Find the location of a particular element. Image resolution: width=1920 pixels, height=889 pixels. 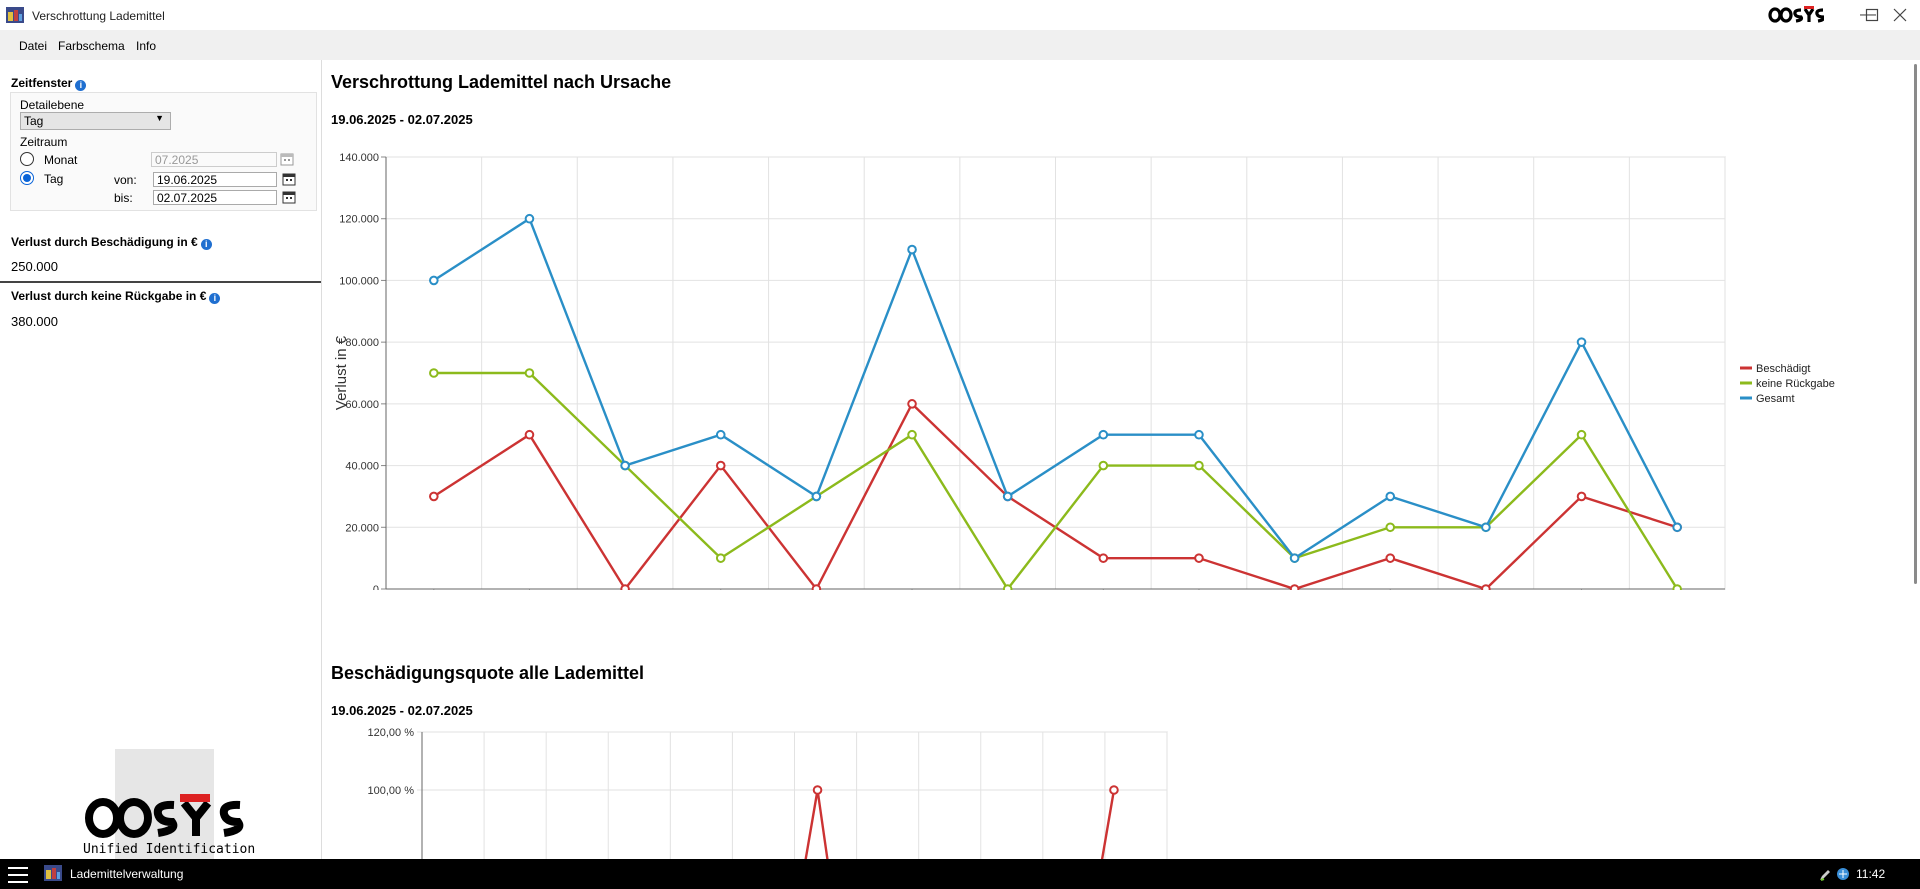

y-tick-label: 80.000 is located at coordinates (362, 343).